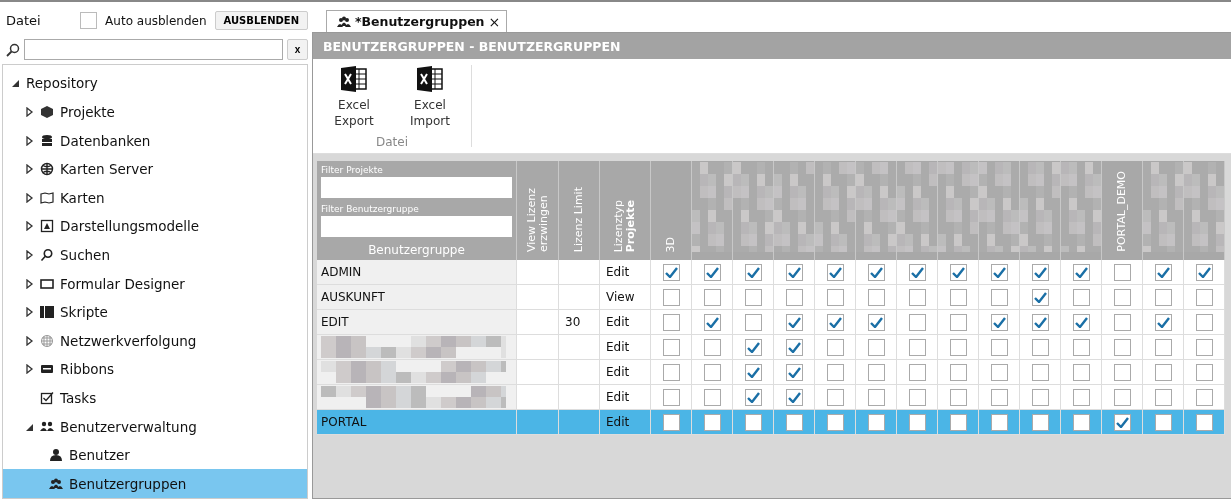  What do you see at coordinates (128, 483) in the screenshot?
I see `tree-item: Benutzergruppen` at bounding box center [128, 483].